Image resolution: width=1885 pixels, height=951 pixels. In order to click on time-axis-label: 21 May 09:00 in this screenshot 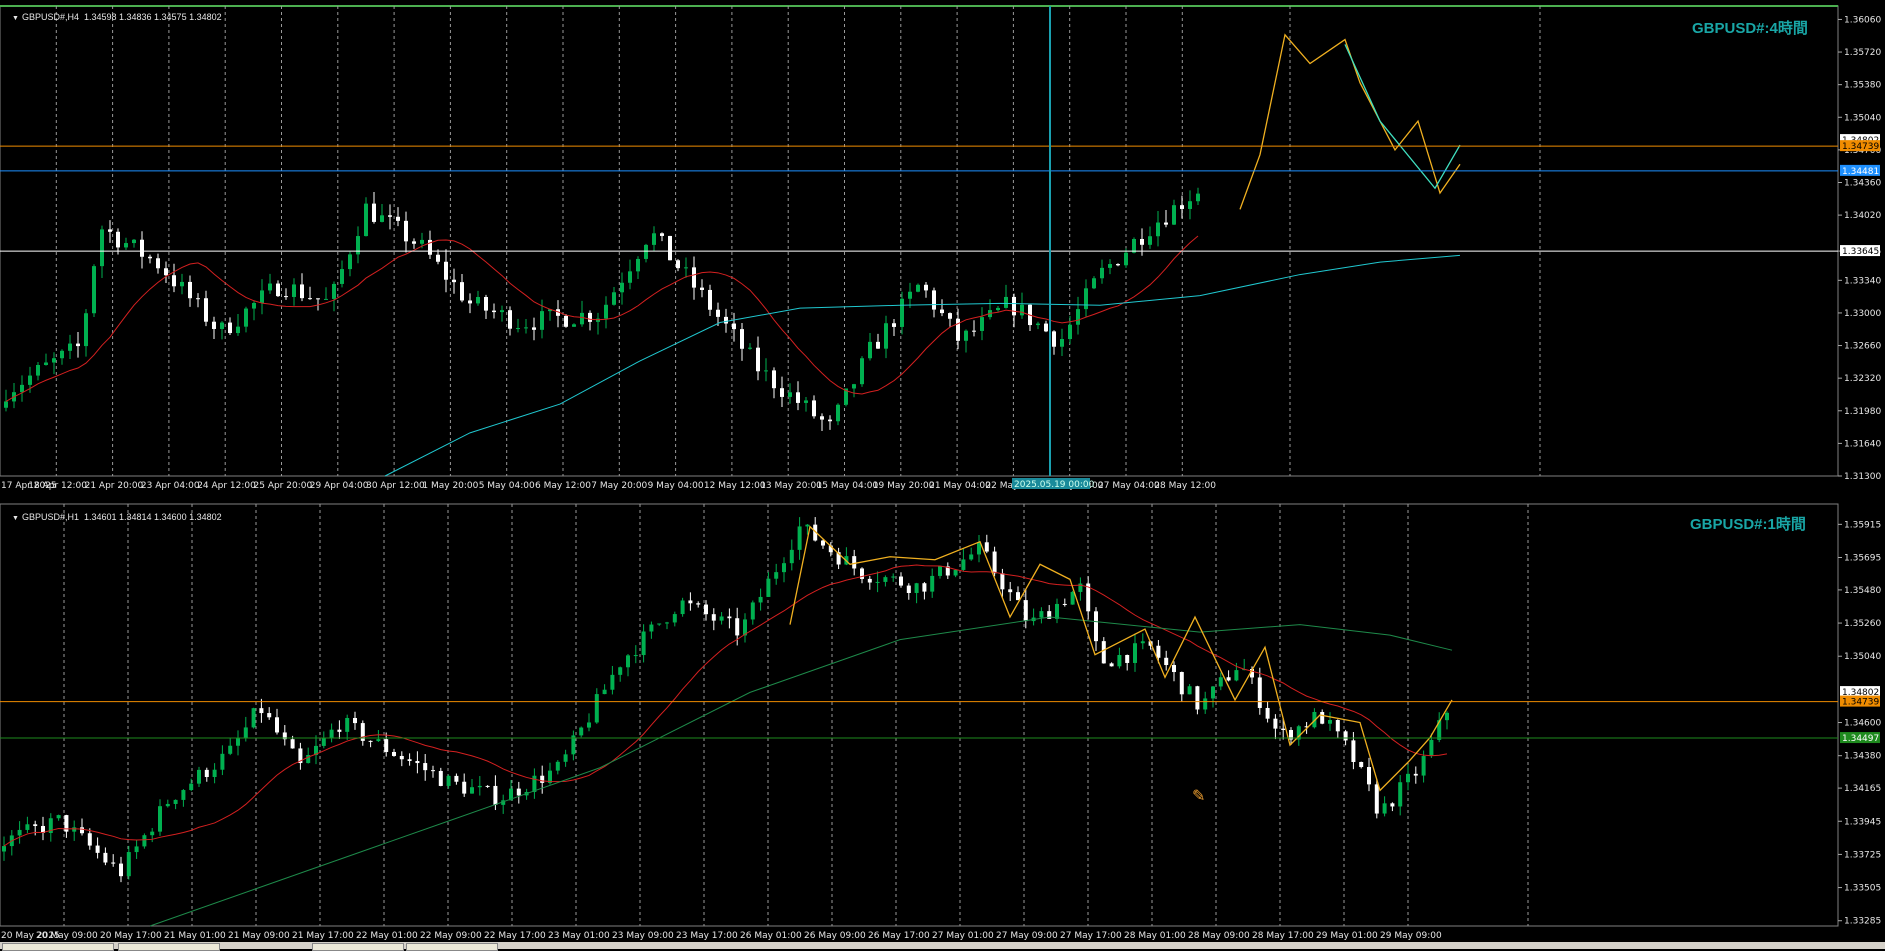, I will do `click(259, 936)`.